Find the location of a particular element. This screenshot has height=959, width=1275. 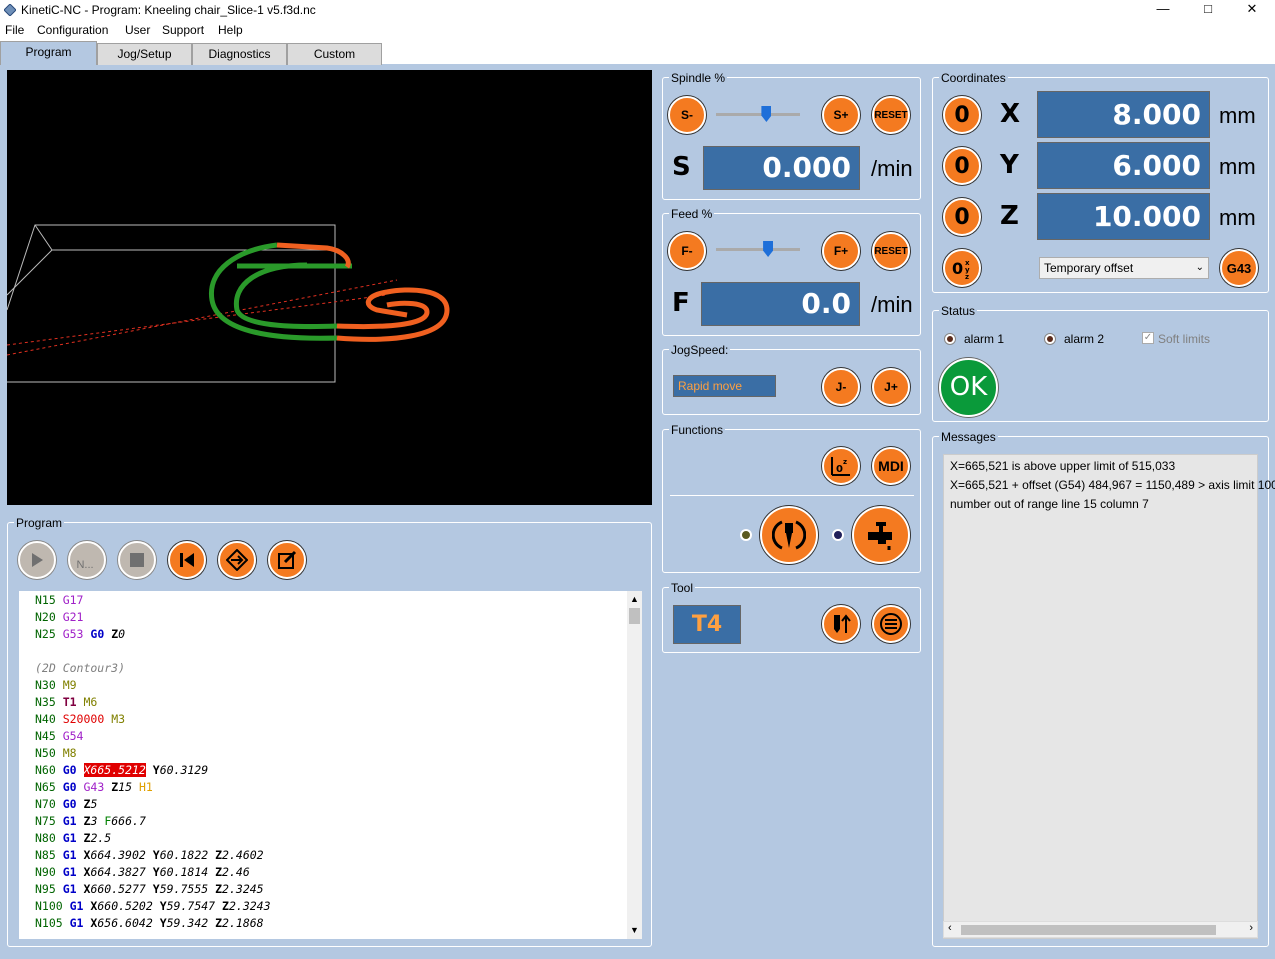

soft-limits-checkbox: ✓ is located at coordinates (1148, 338).